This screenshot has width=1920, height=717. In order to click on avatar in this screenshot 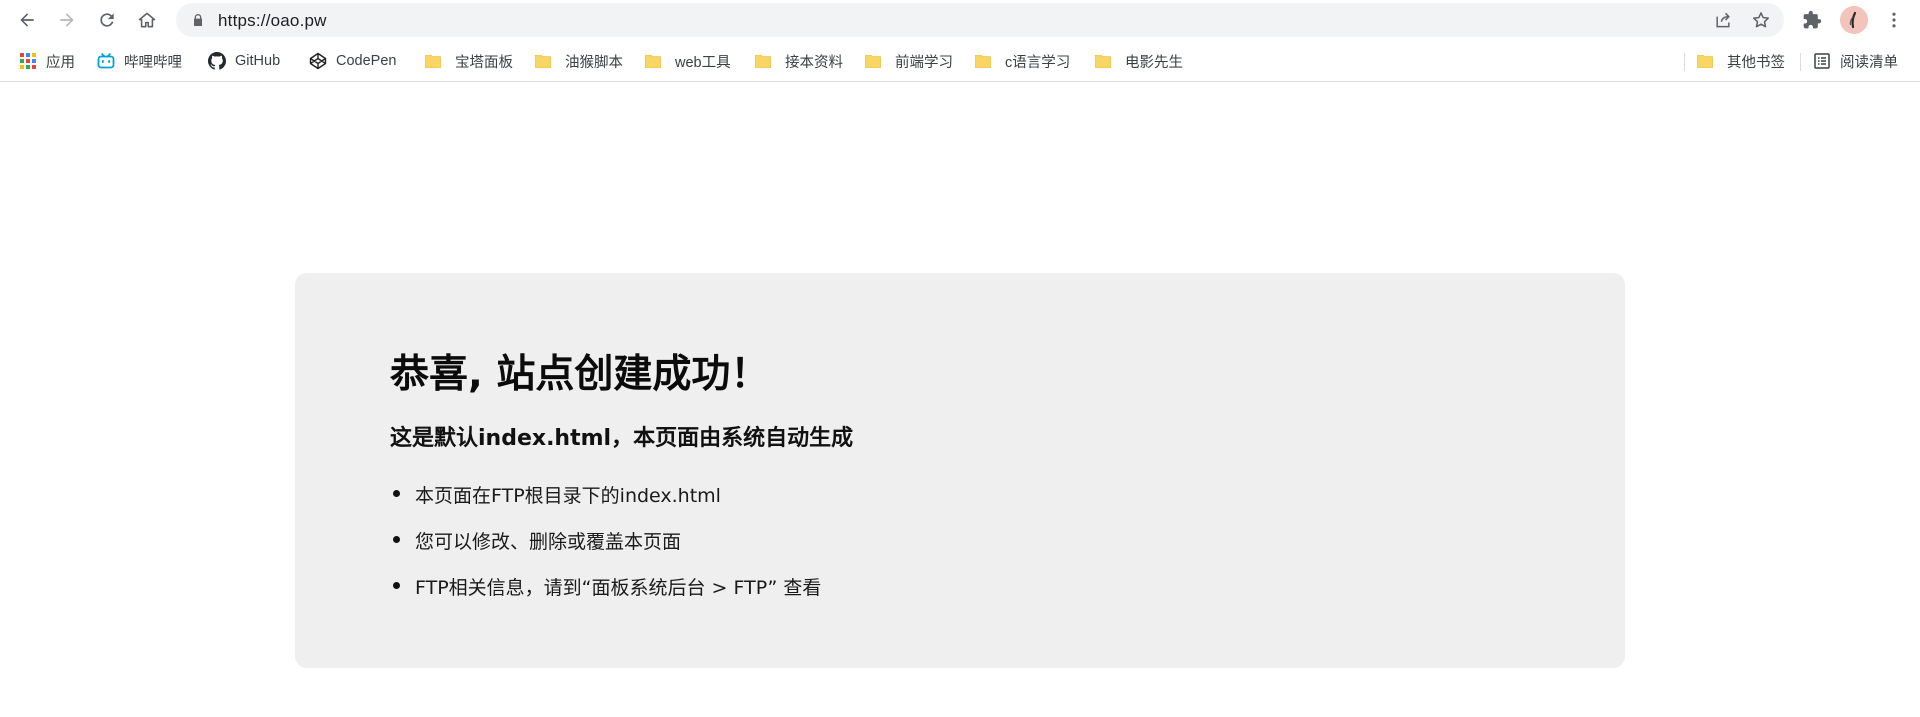, I will do `click(1854, 20)`.